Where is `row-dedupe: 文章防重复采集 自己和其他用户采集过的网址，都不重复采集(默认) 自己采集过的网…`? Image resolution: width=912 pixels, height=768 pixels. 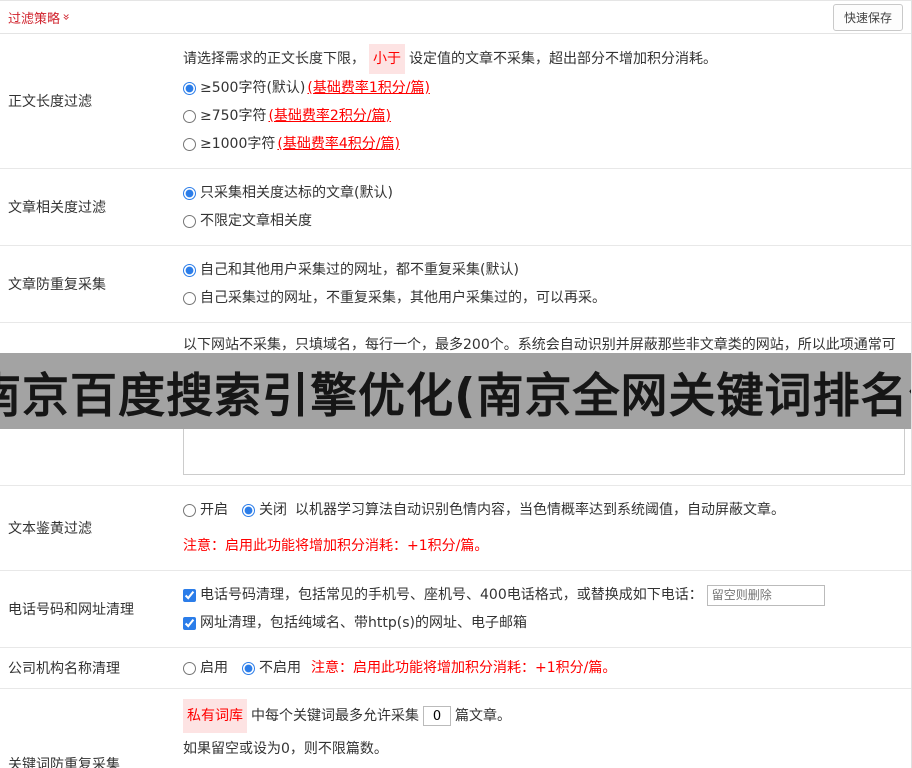 row-dedupe: 文章防重复采集 自己和其他用户采集过的网址，都不重复采集(默认) 自己采集过的网… is located at coordinates (455, 284).